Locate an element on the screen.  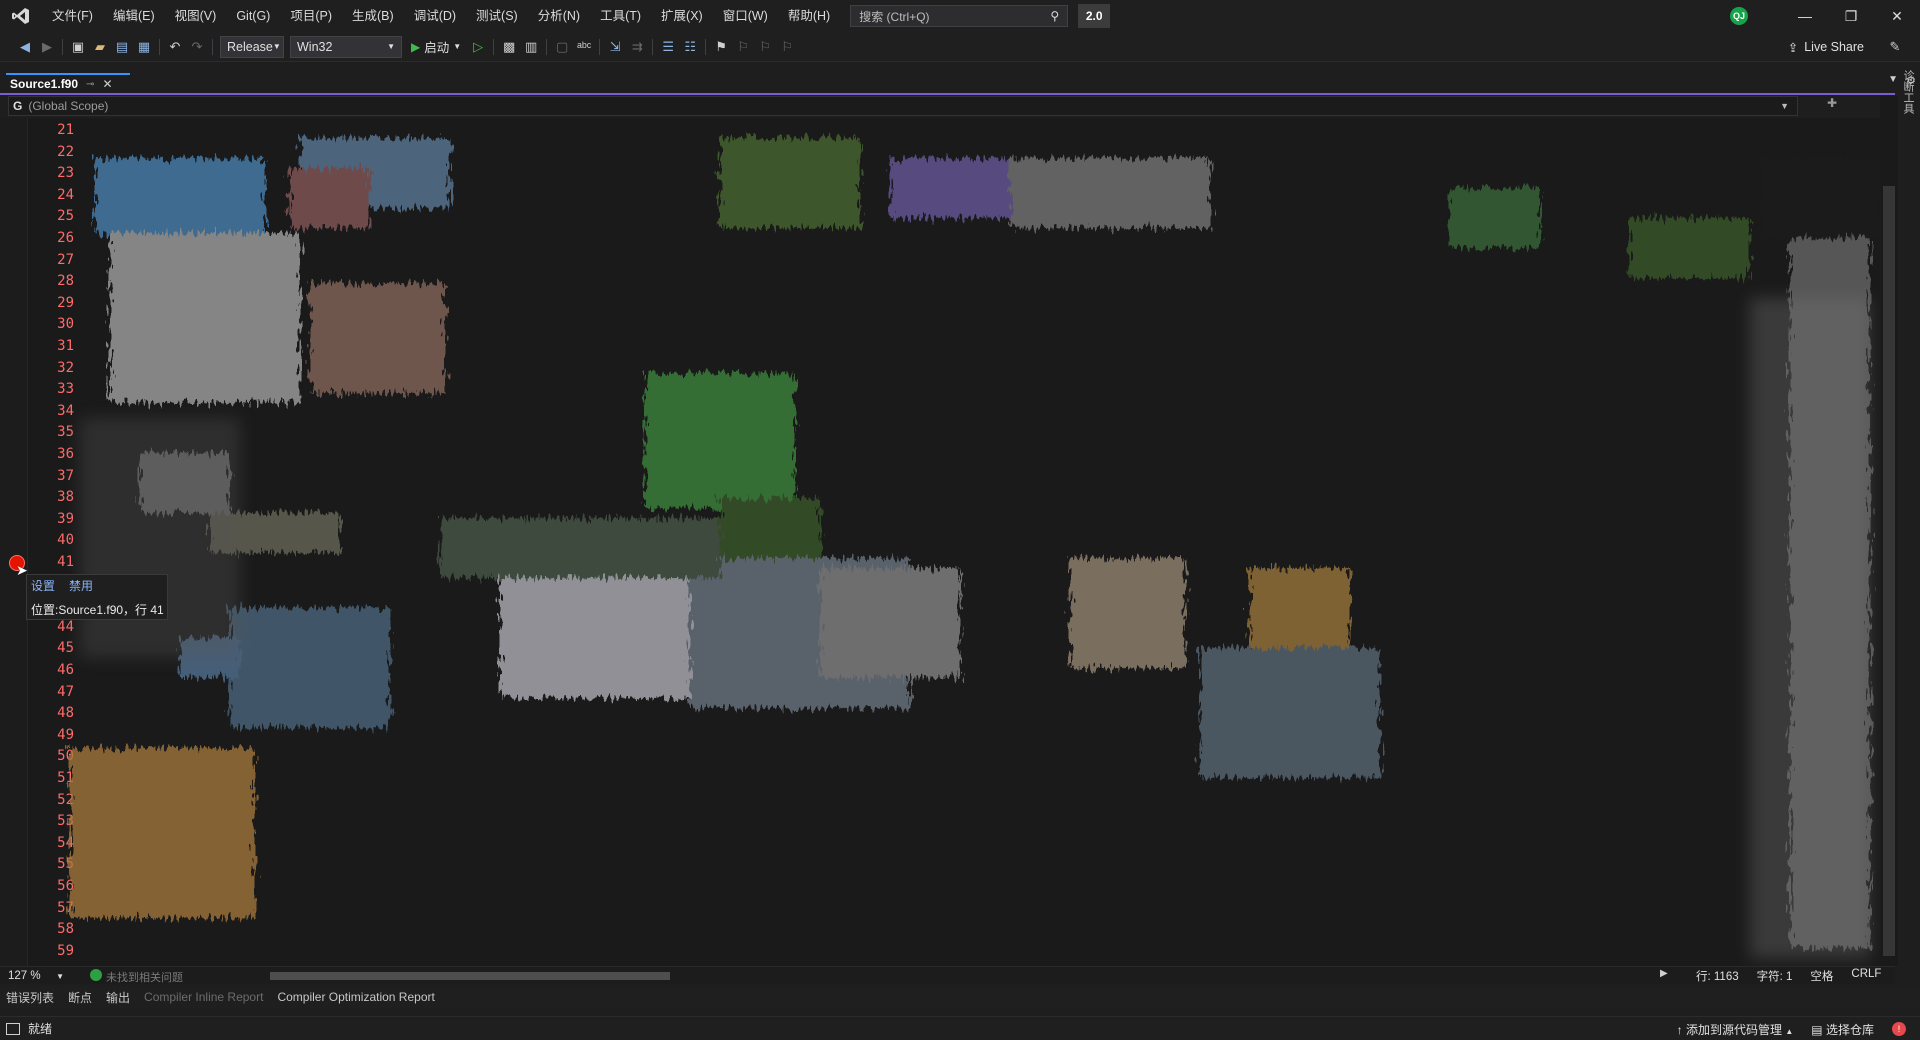
navigate-forward-icon: ▶ is located at coordinates (47, 47).